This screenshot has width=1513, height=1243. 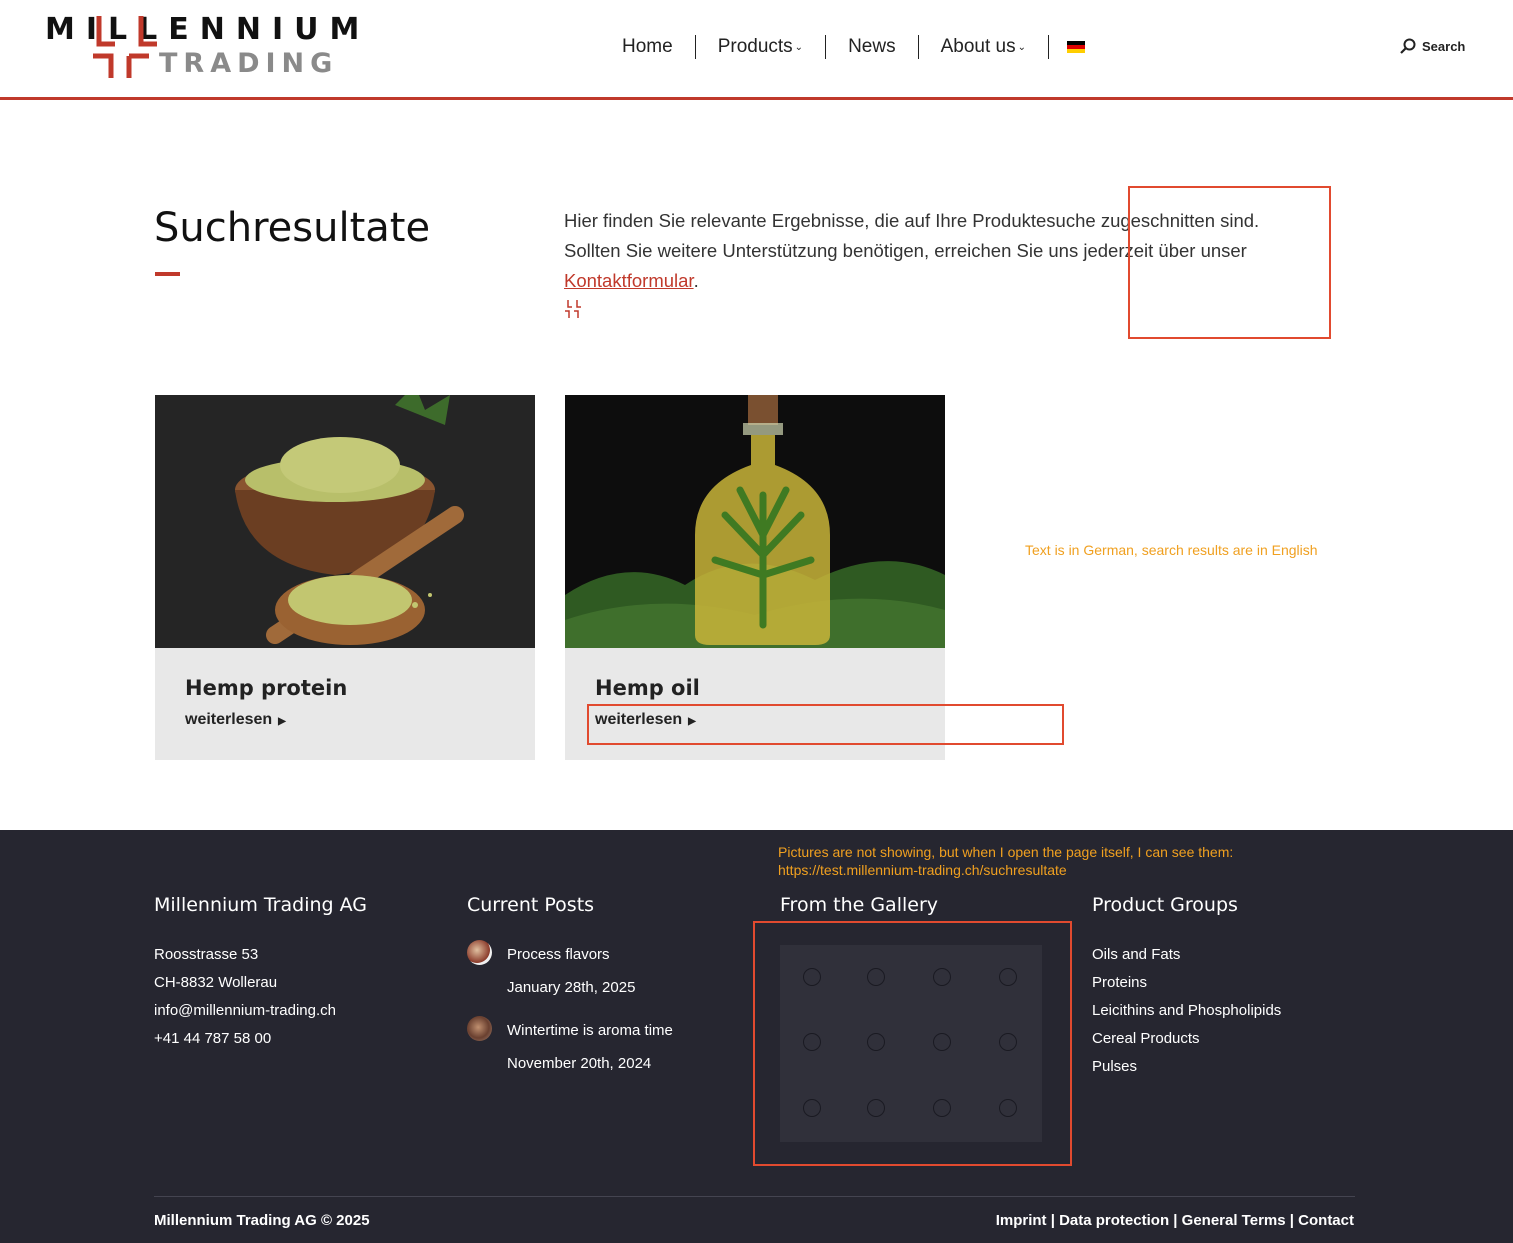 I want to click on page-title: Suchresultate, so click(x=292, y=228).